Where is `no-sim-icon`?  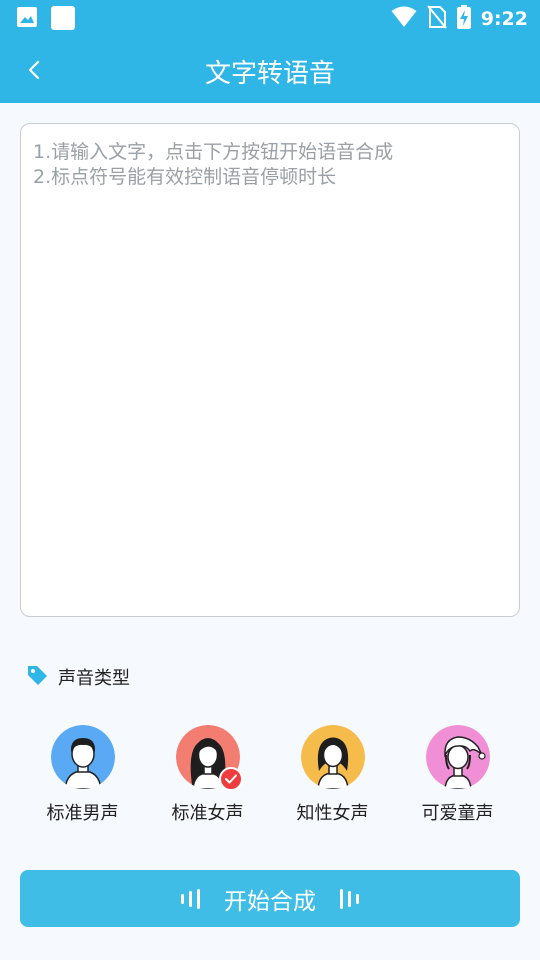 no-sim-icon is located at coordinates (436, 19).